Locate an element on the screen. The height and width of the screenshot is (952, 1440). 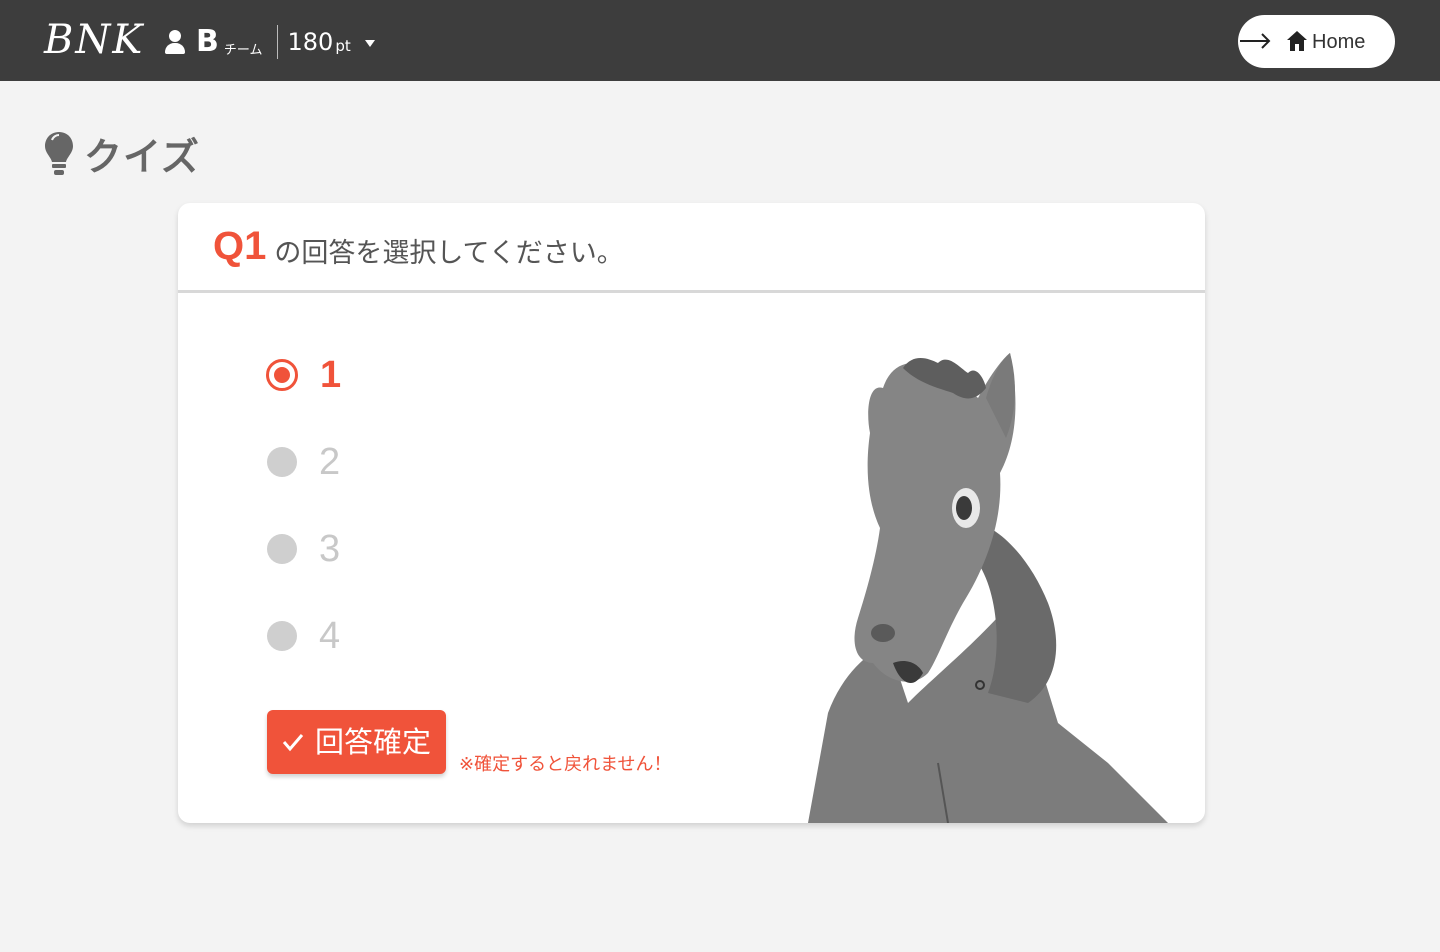
divider is located at coordinates (277, 42).